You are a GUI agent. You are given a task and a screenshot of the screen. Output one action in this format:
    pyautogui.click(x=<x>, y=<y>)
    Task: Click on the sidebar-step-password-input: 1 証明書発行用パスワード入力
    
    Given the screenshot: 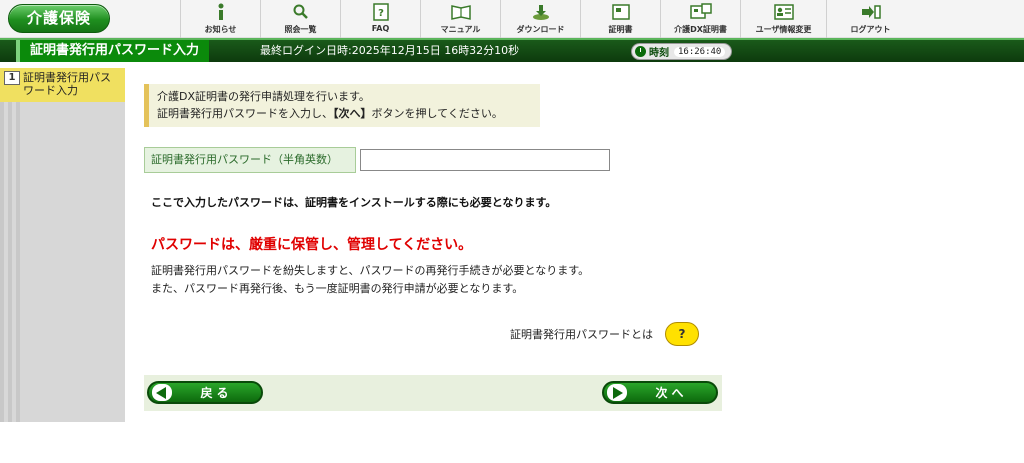 What is the action you would take?
    pyautogui.click(x=62, y=85)
    